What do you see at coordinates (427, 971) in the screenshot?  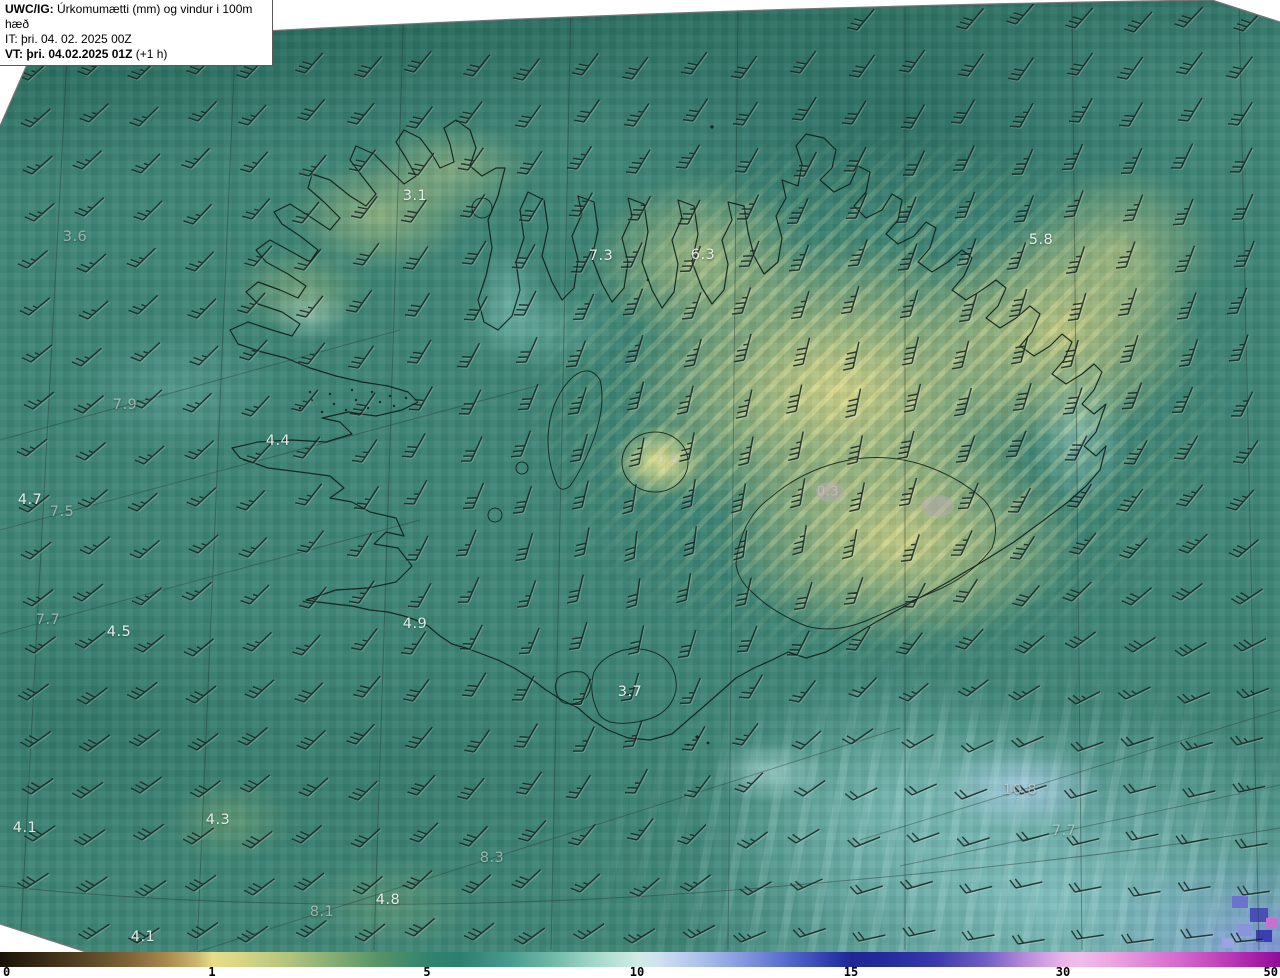 I see `colorbar-tick: 5` at bounding box center [427, 971].